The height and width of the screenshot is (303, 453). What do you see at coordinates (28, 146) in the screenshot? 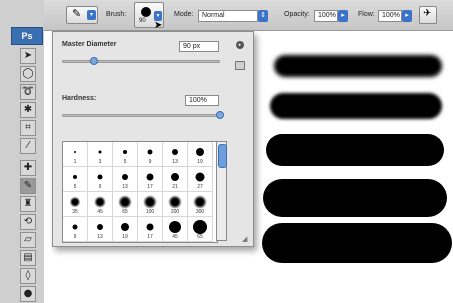
I see `eyedropper-tool-icon: ⁄` at bounding box center [28, 146].